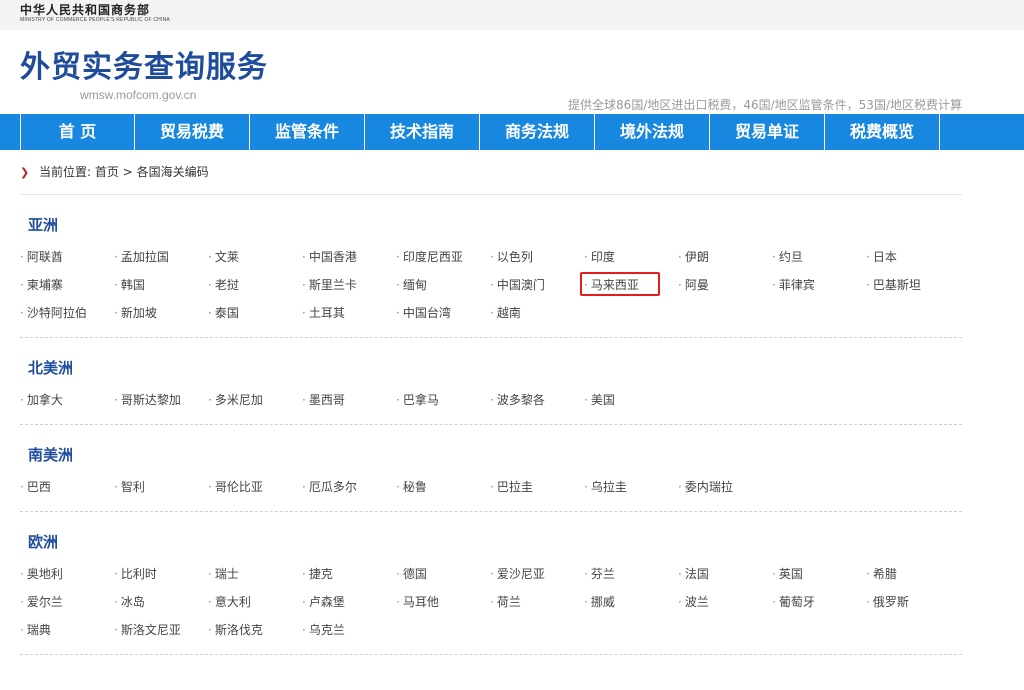 The image size is (1024, 690). I want to click on country-link: 波多黎各, so click(537, 400).